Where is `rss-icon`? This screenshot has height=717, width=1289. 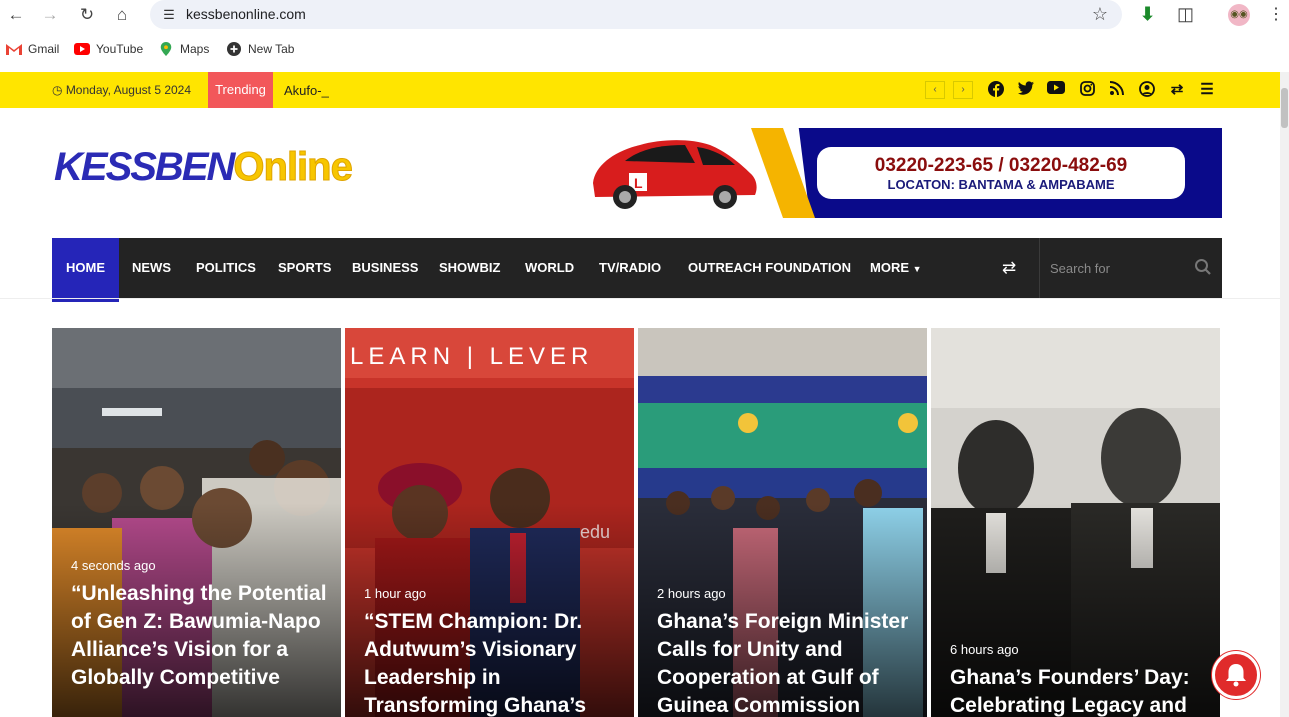 rss-icon is located at coordinates (1117, 90).